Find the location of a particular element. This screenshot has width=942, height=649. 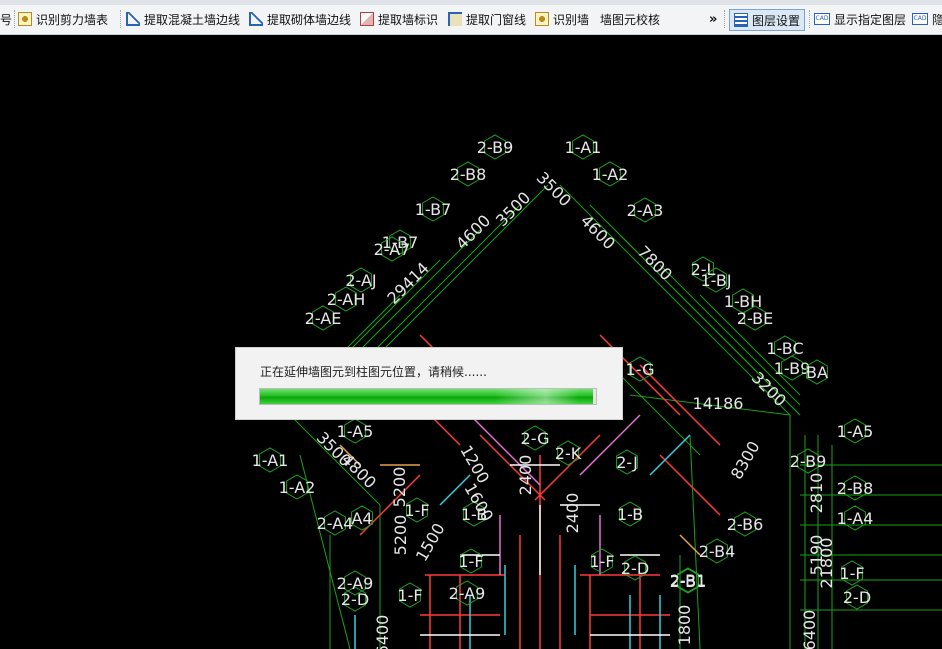

toolbar-item-label: 识别墙 is located at coordinates (571, 19).